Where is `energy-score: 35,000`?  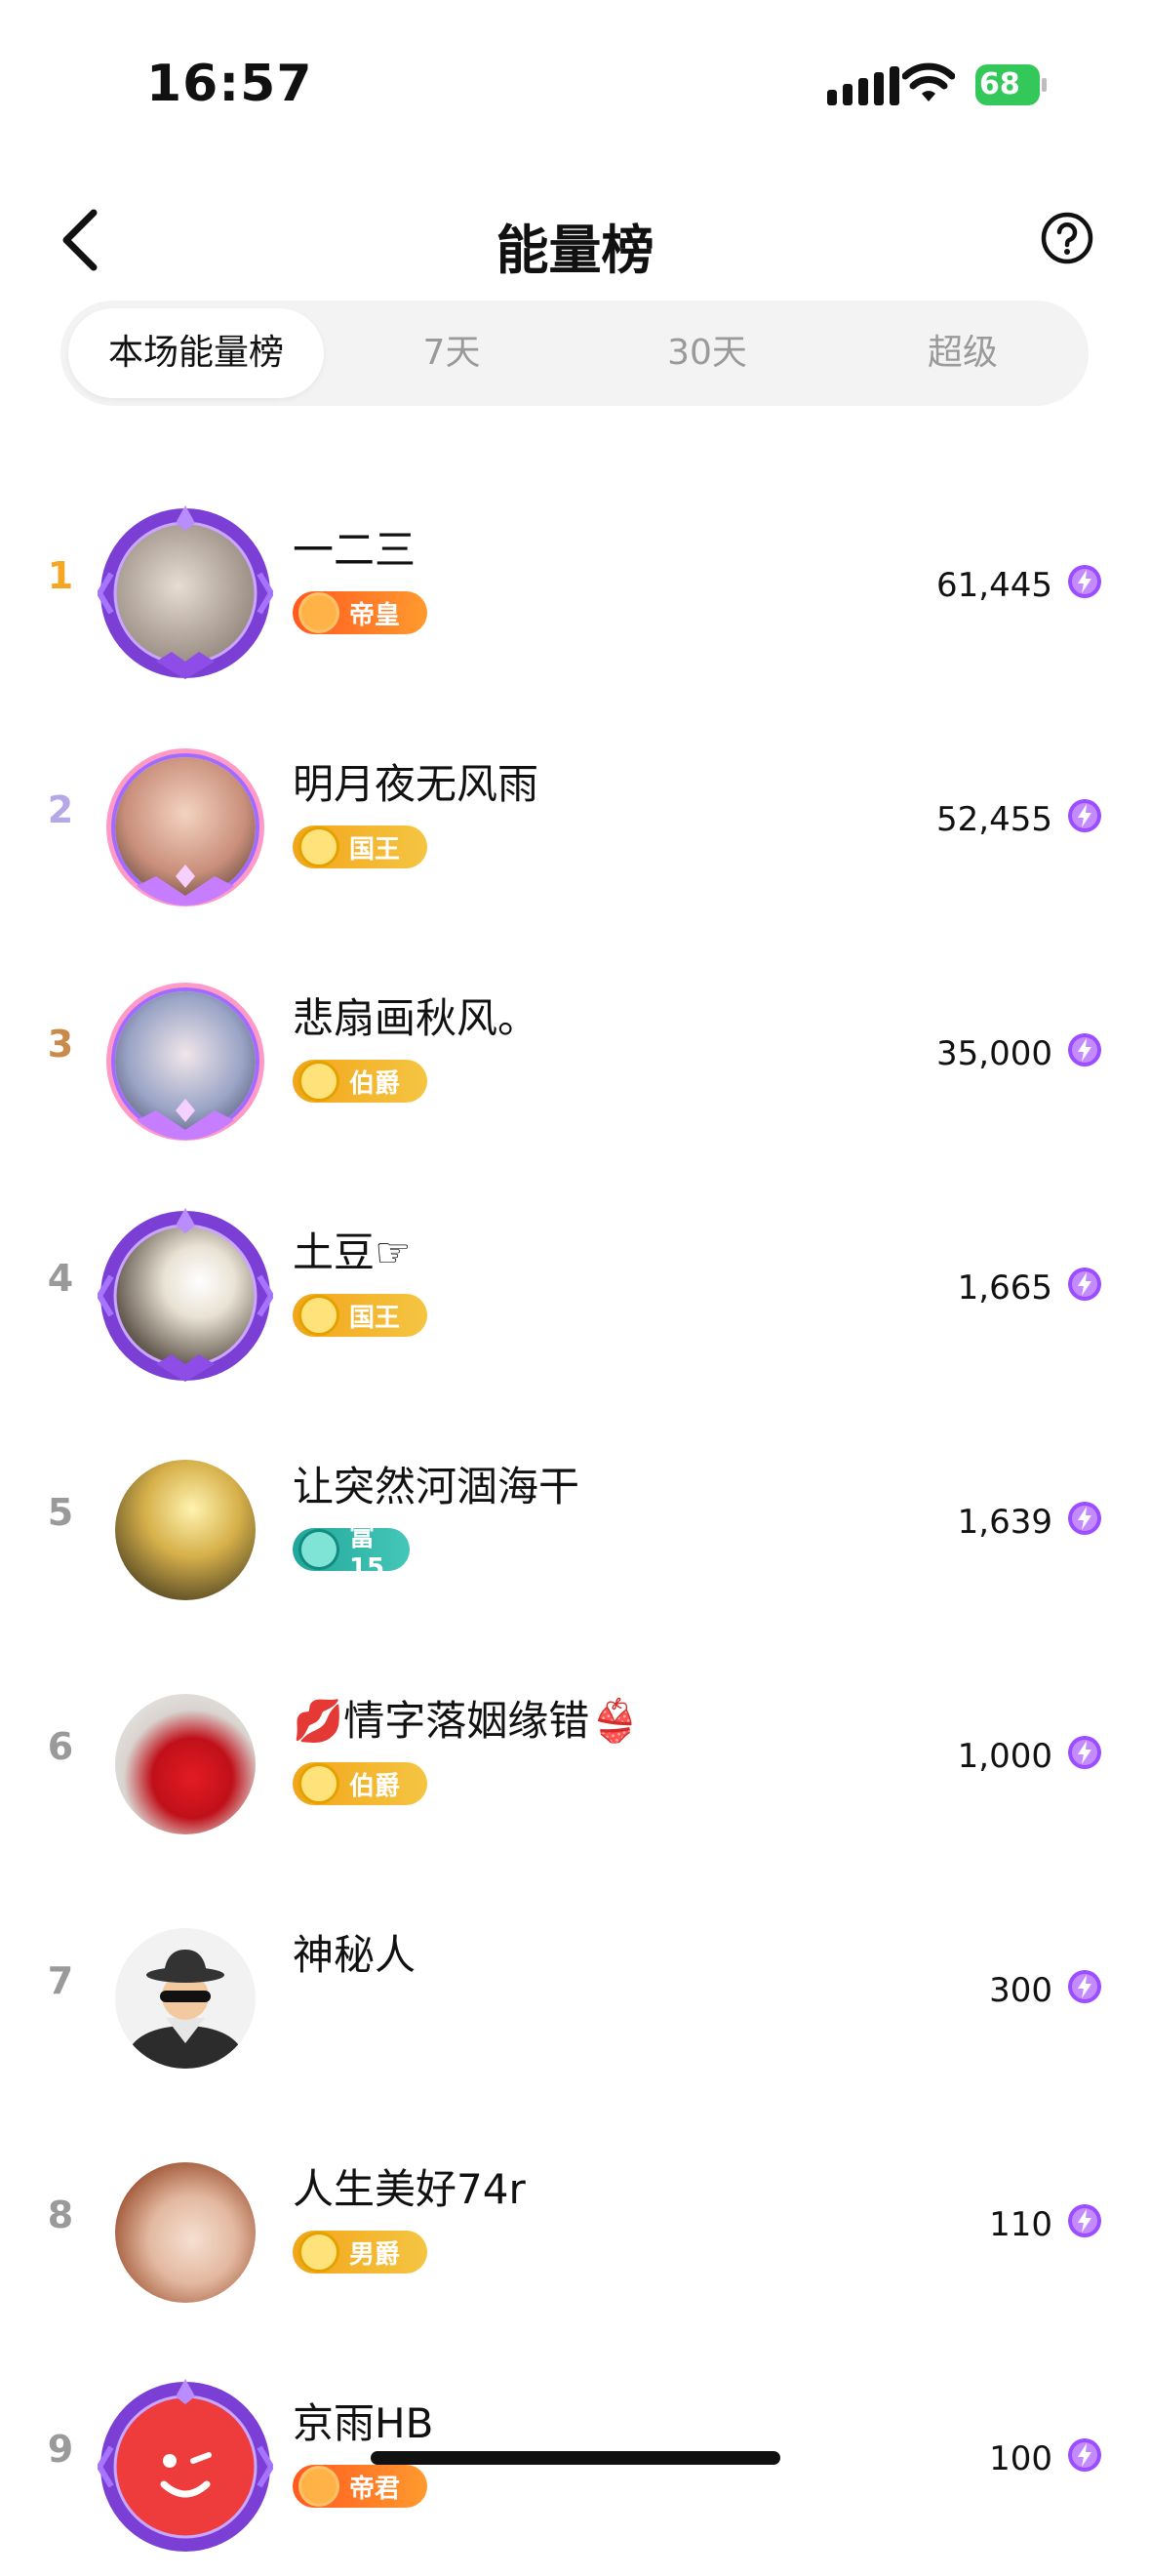
energy-score: 35,000 is located at coordinates (994, 1053).